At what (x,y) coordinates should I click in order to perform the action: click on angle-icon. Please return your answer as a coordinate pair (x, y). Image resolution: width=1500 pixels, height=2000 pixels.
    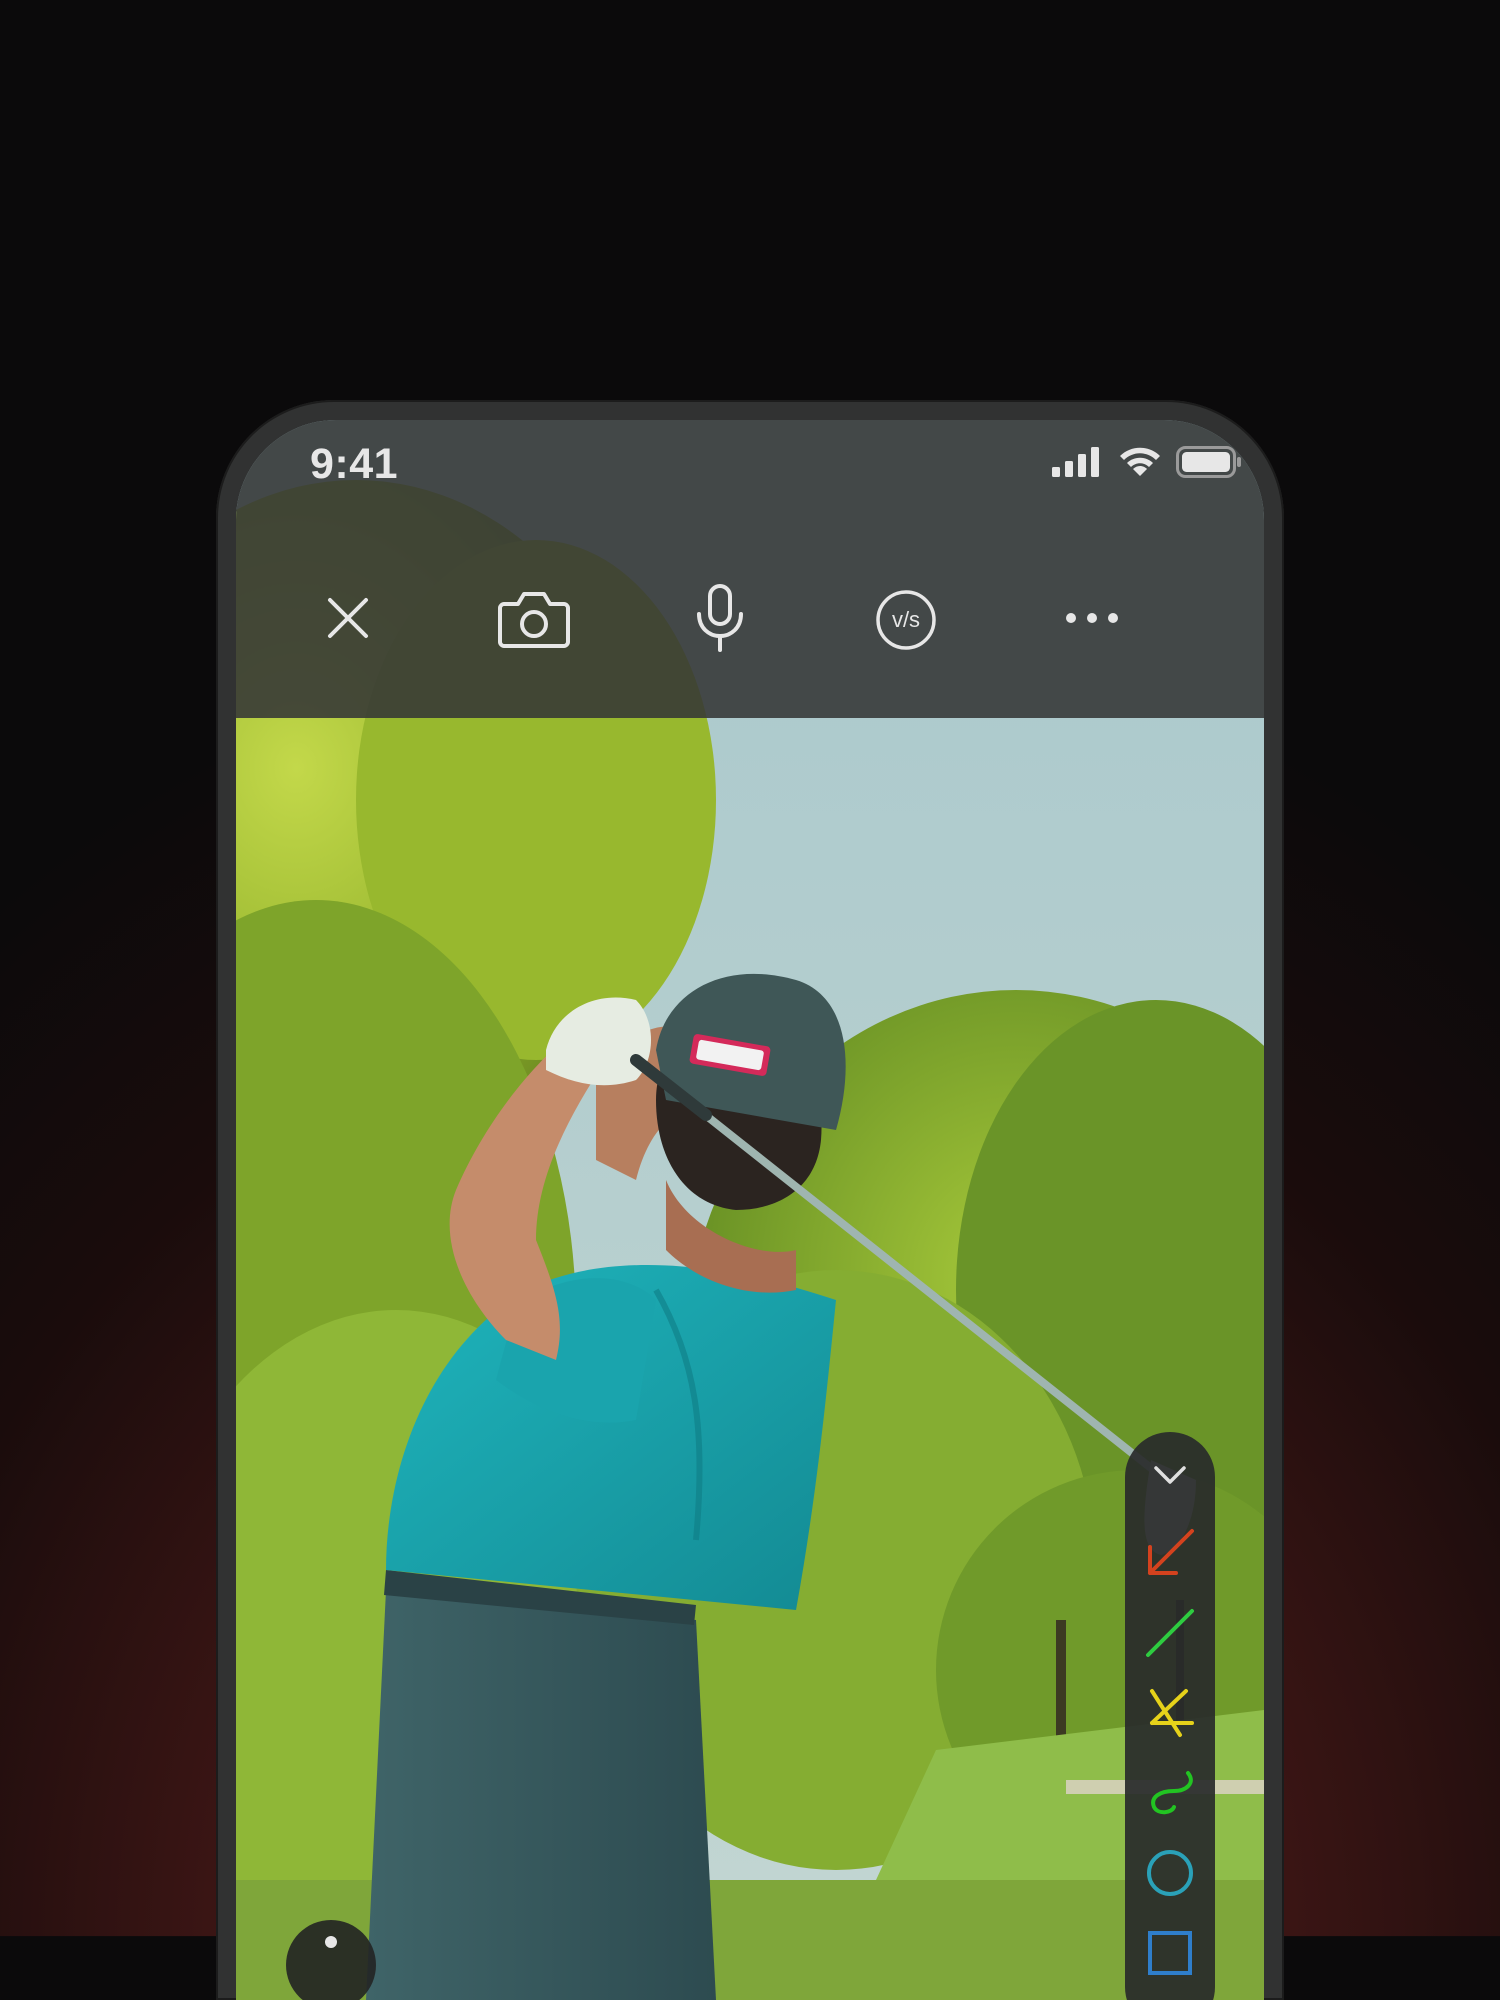
    Looking at the image, I should click on (1170, 1715).